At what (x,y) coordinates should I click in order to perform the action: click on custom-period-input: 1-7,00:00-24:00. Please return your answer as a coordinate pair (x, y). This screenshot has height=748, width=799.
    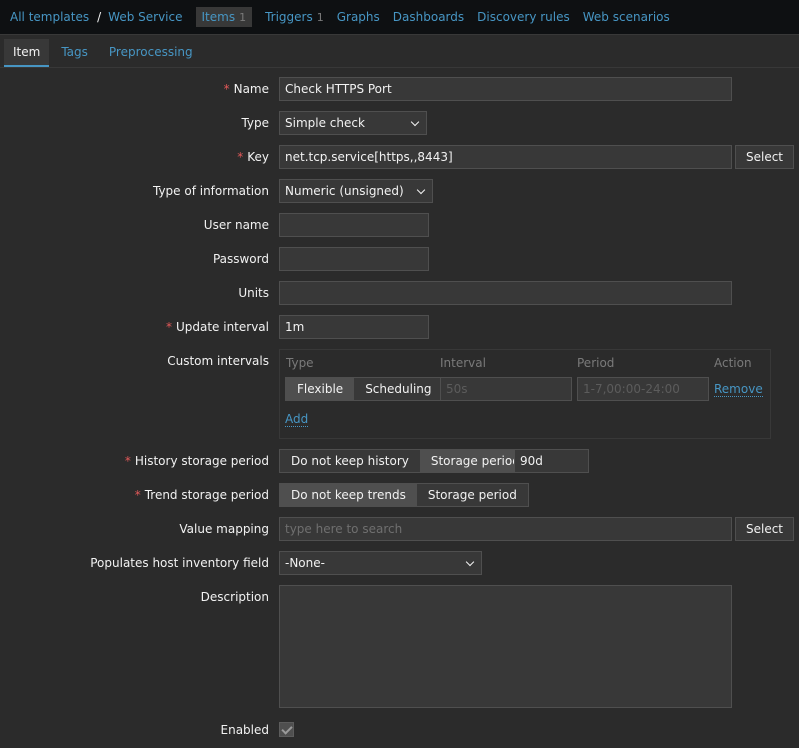
    Looking at the image, I should click on (643, 389).